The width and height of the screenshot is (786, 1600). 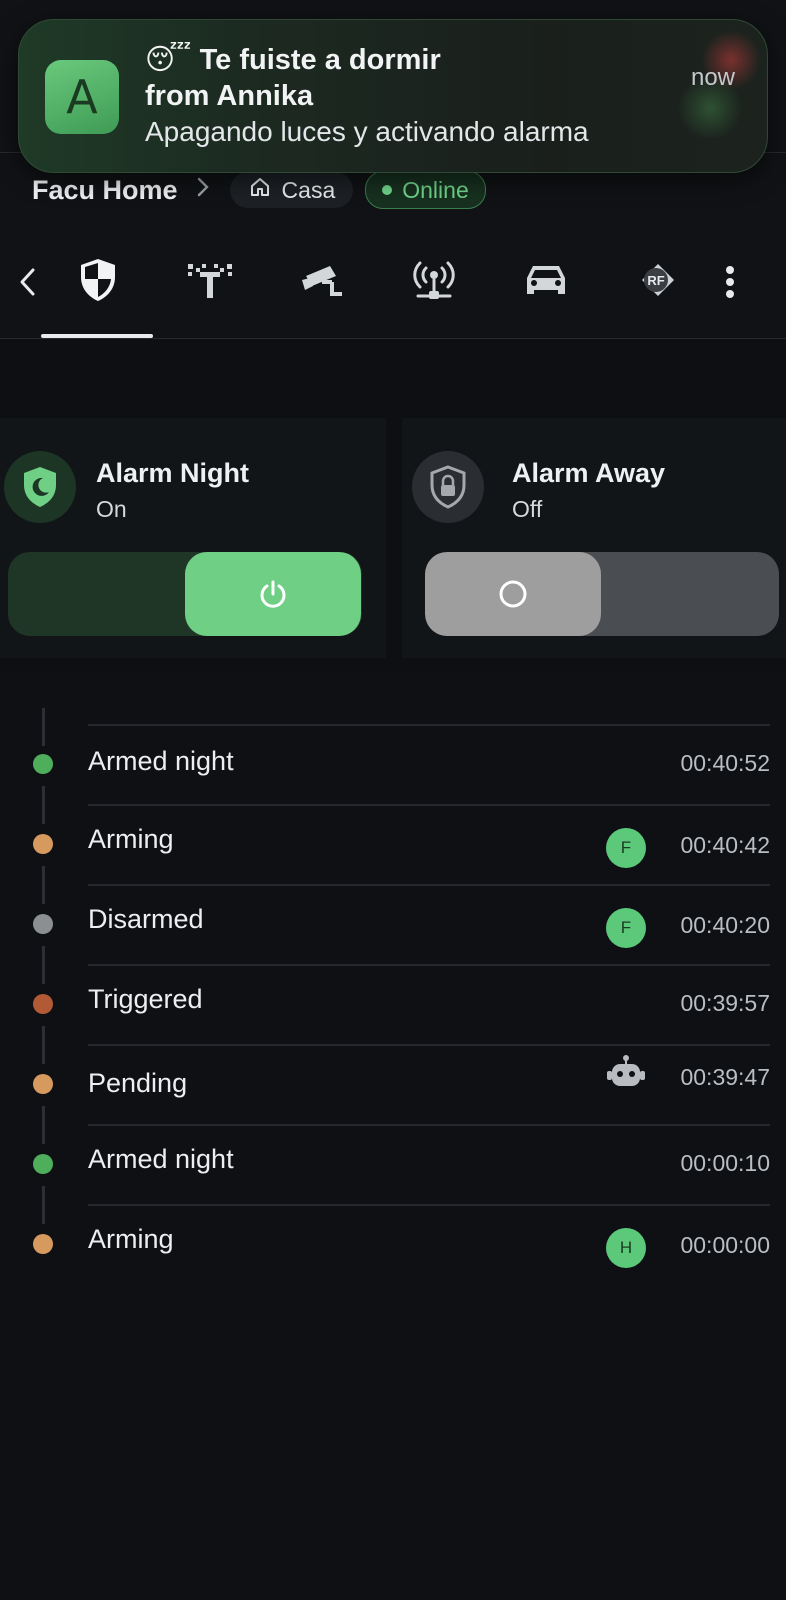 What do you see at coordinates (168, 60) in the screenshot?
I see `sleeping-emoji-icon: 😴` at bounding box center [168, 60].